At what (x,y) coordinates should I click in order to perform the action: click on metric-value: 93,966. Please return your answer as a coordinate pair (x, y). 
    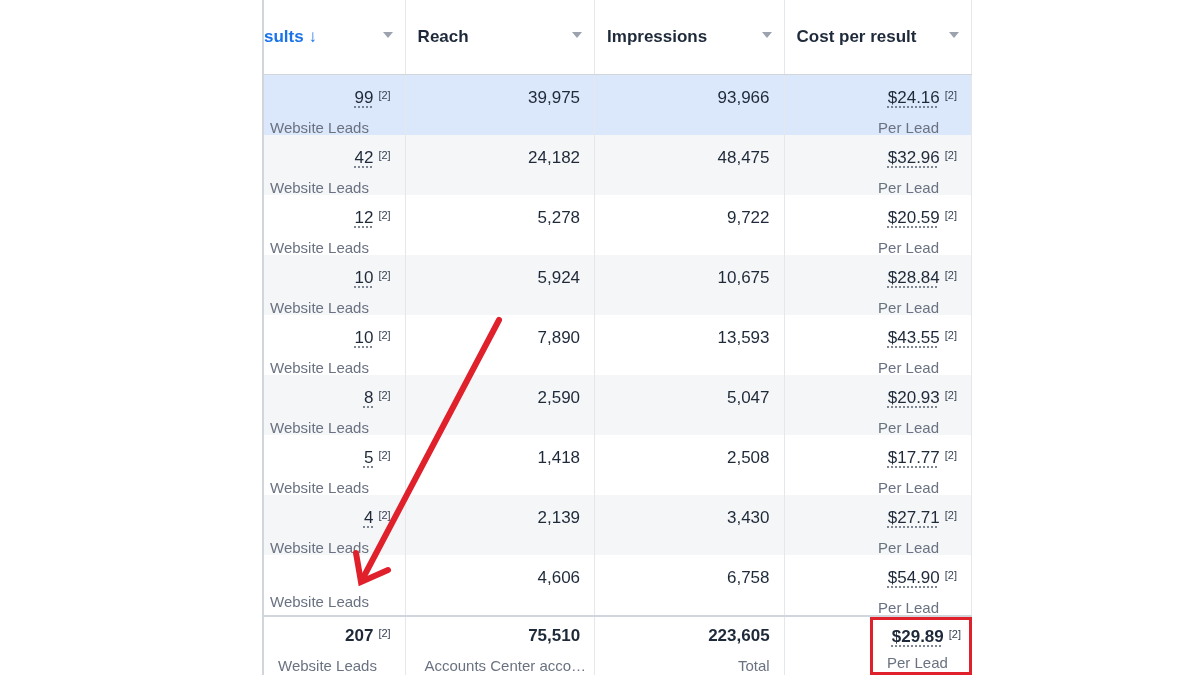
    Looking at the image, I should click on (743, 98).